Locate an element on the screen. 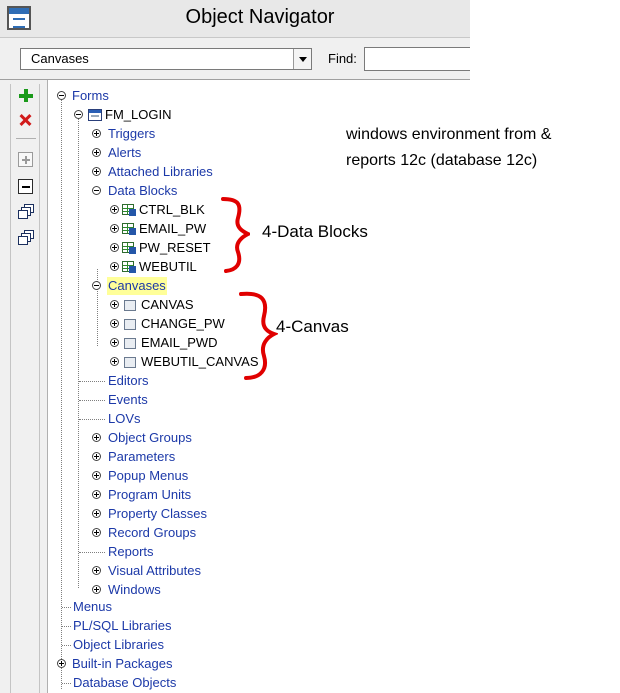  chevron-down-icon is located at coordinates (302, 59).